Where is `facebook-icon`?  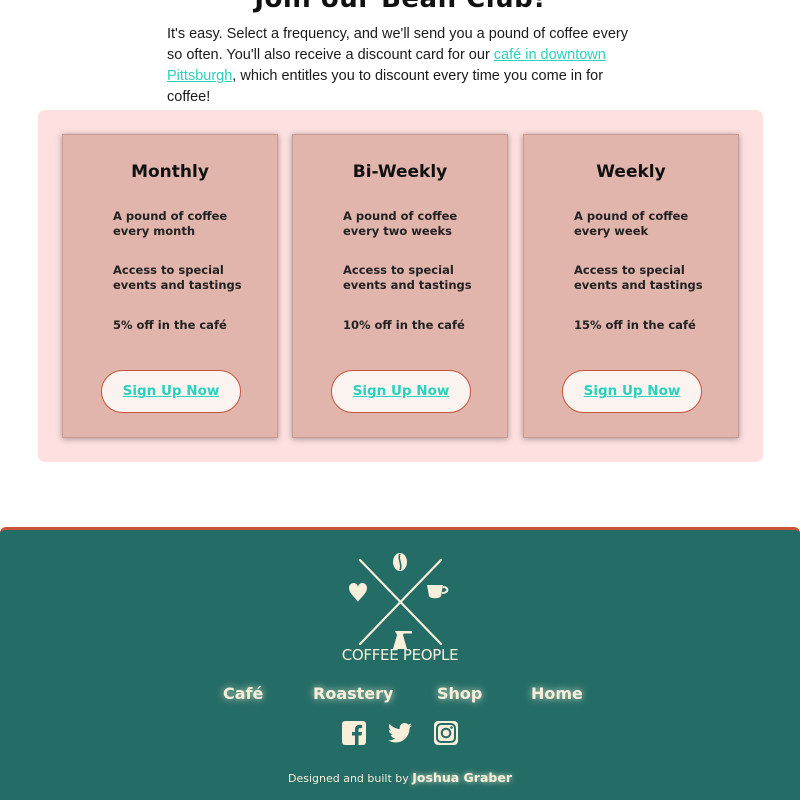
facebook-icon is located at coordinates (354, 733).